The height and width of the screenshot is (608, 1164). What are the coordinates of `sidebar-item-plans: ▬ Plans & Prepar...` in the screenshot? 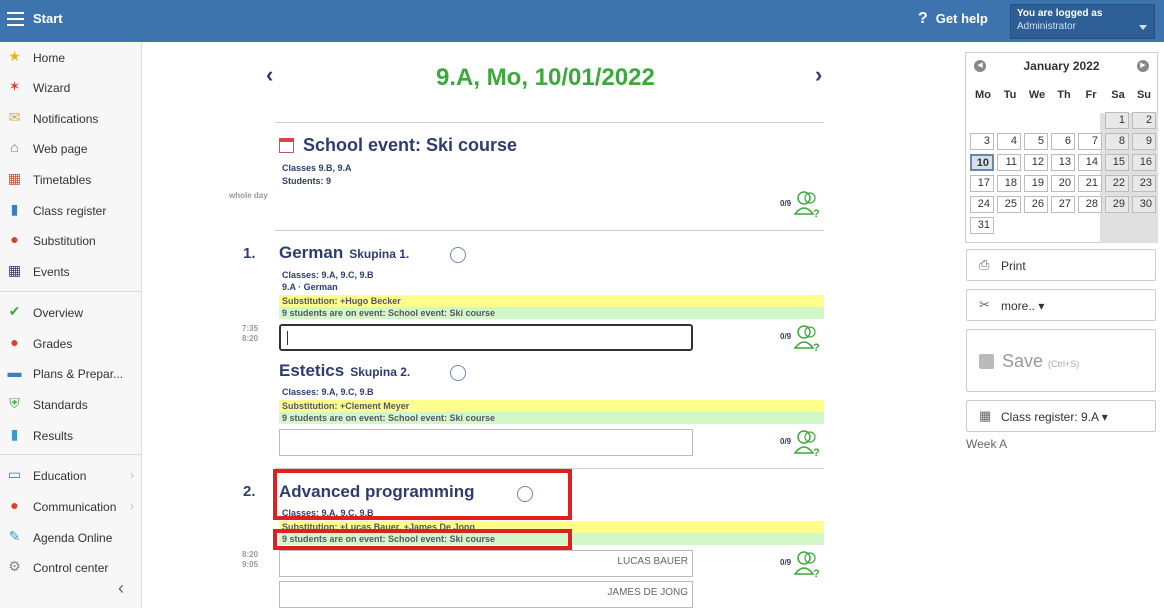 It's located at (70, 373).